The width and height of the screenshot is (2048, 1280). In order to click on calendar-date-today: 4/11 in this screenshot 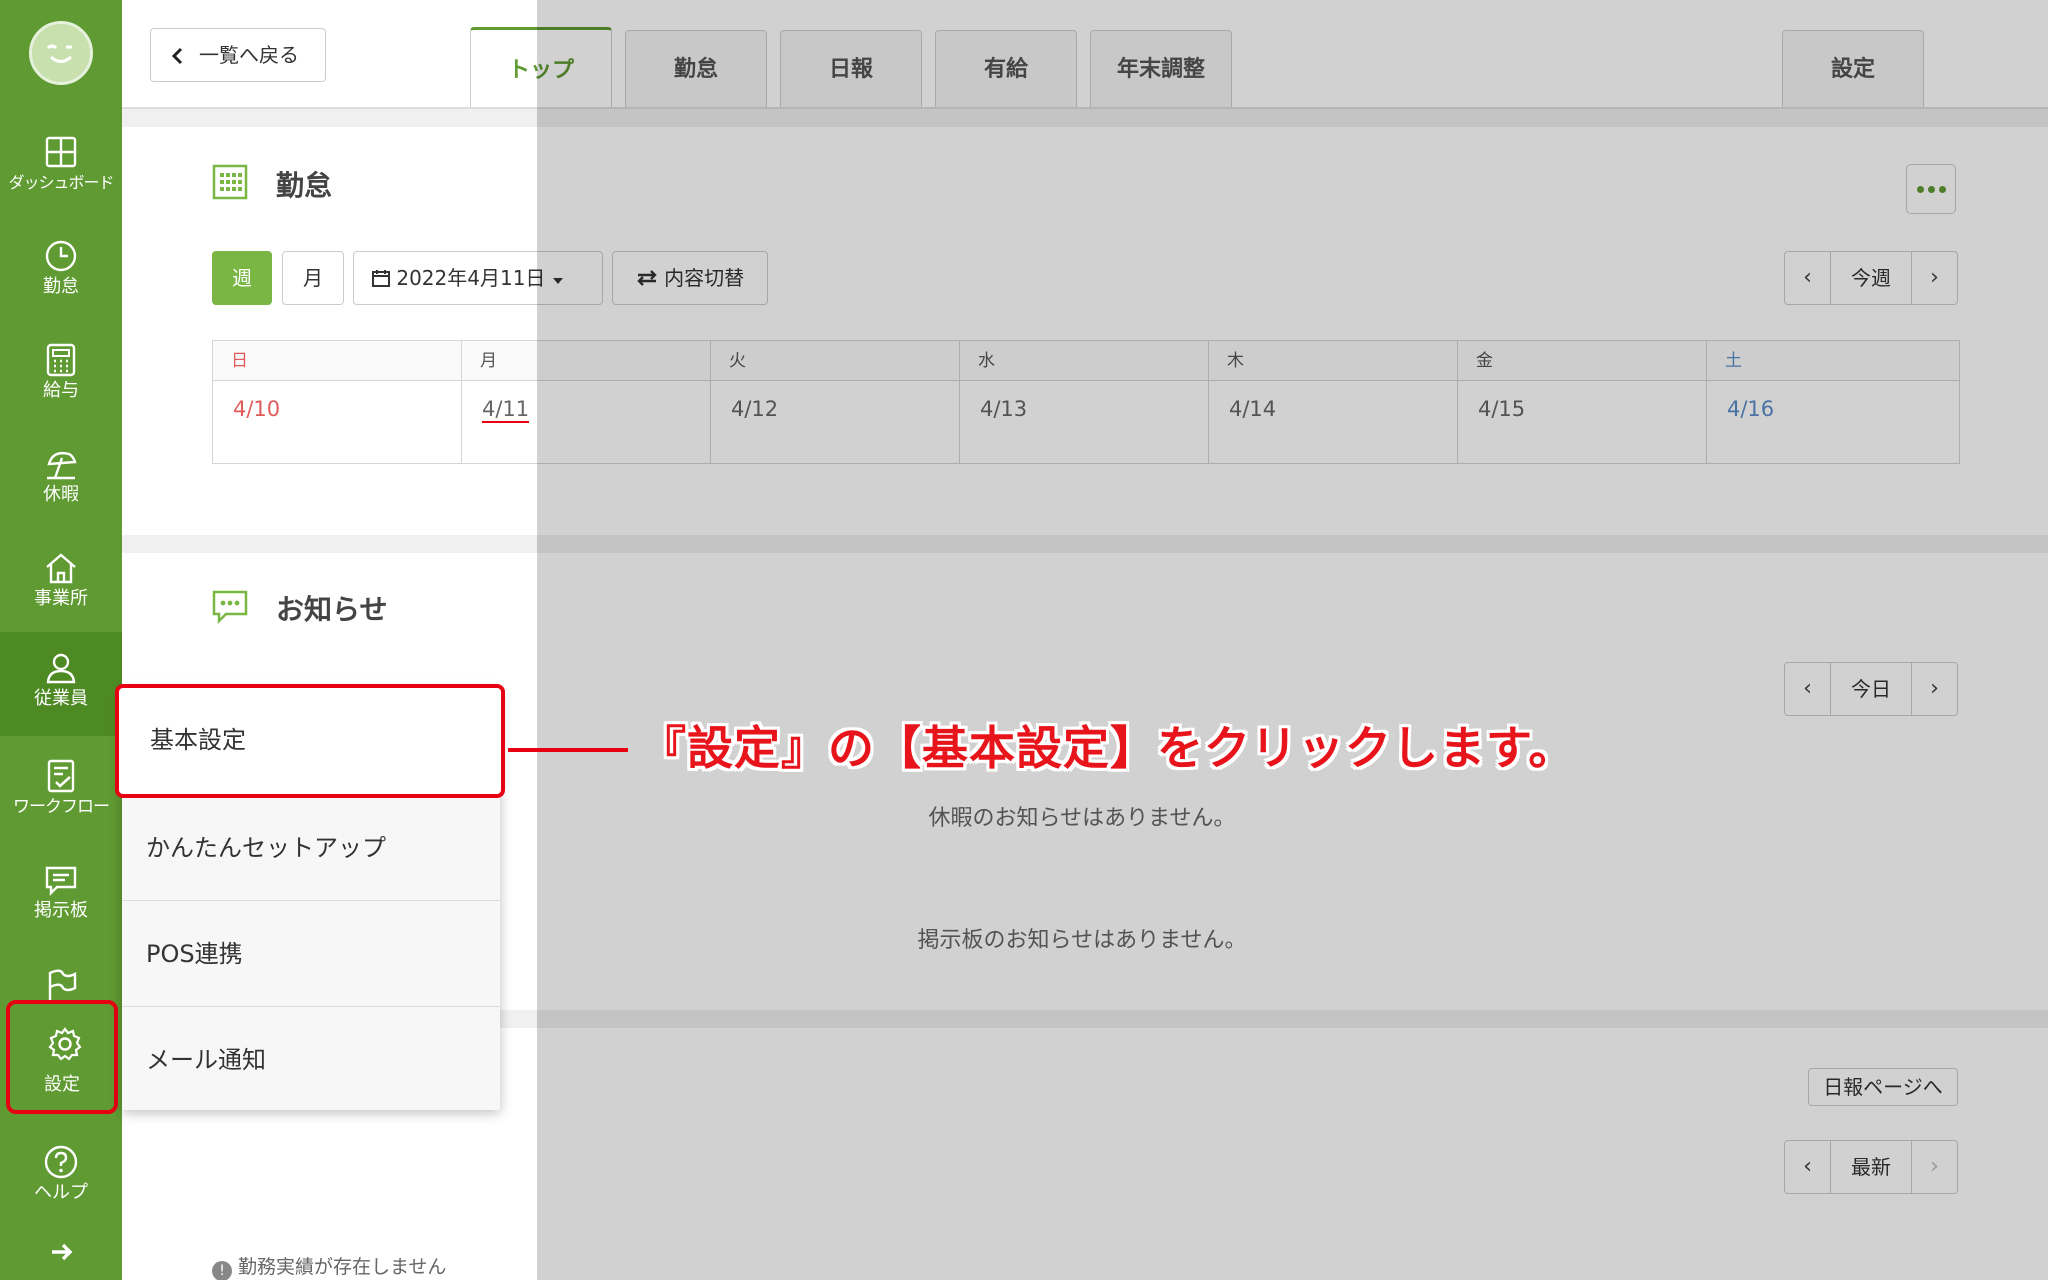, I will do `click(506, 410)`.